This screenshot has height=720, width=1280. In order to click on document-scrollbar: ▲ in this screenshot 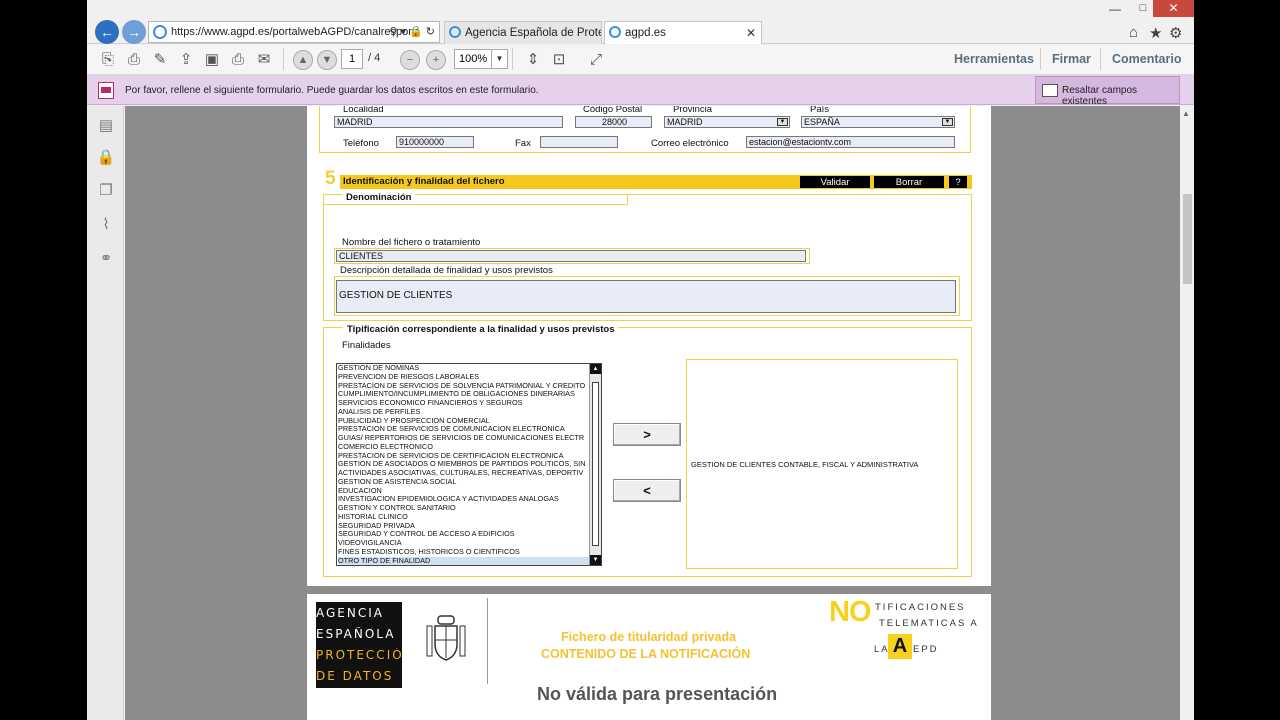, I will do `click(1187, 413)`.